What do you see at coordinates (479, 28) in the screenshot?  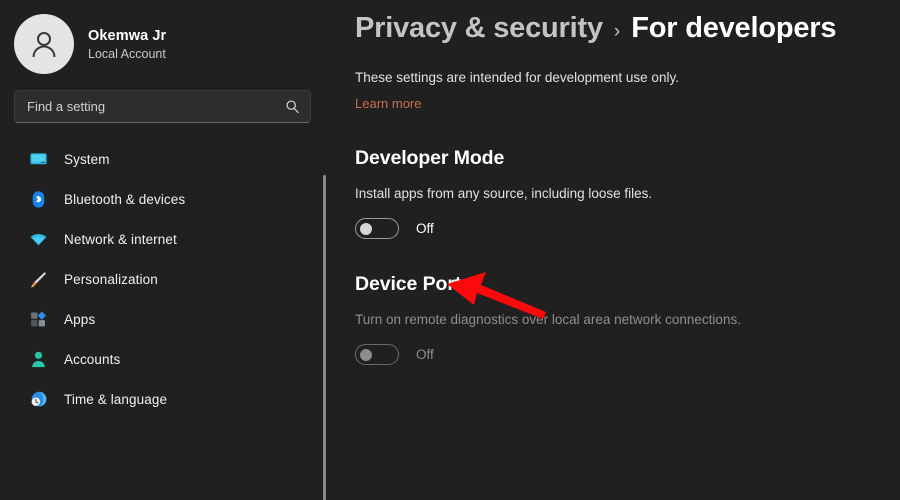 I see `breadcrumb-parent: Privacy & security` at bounding box center [479, 28].